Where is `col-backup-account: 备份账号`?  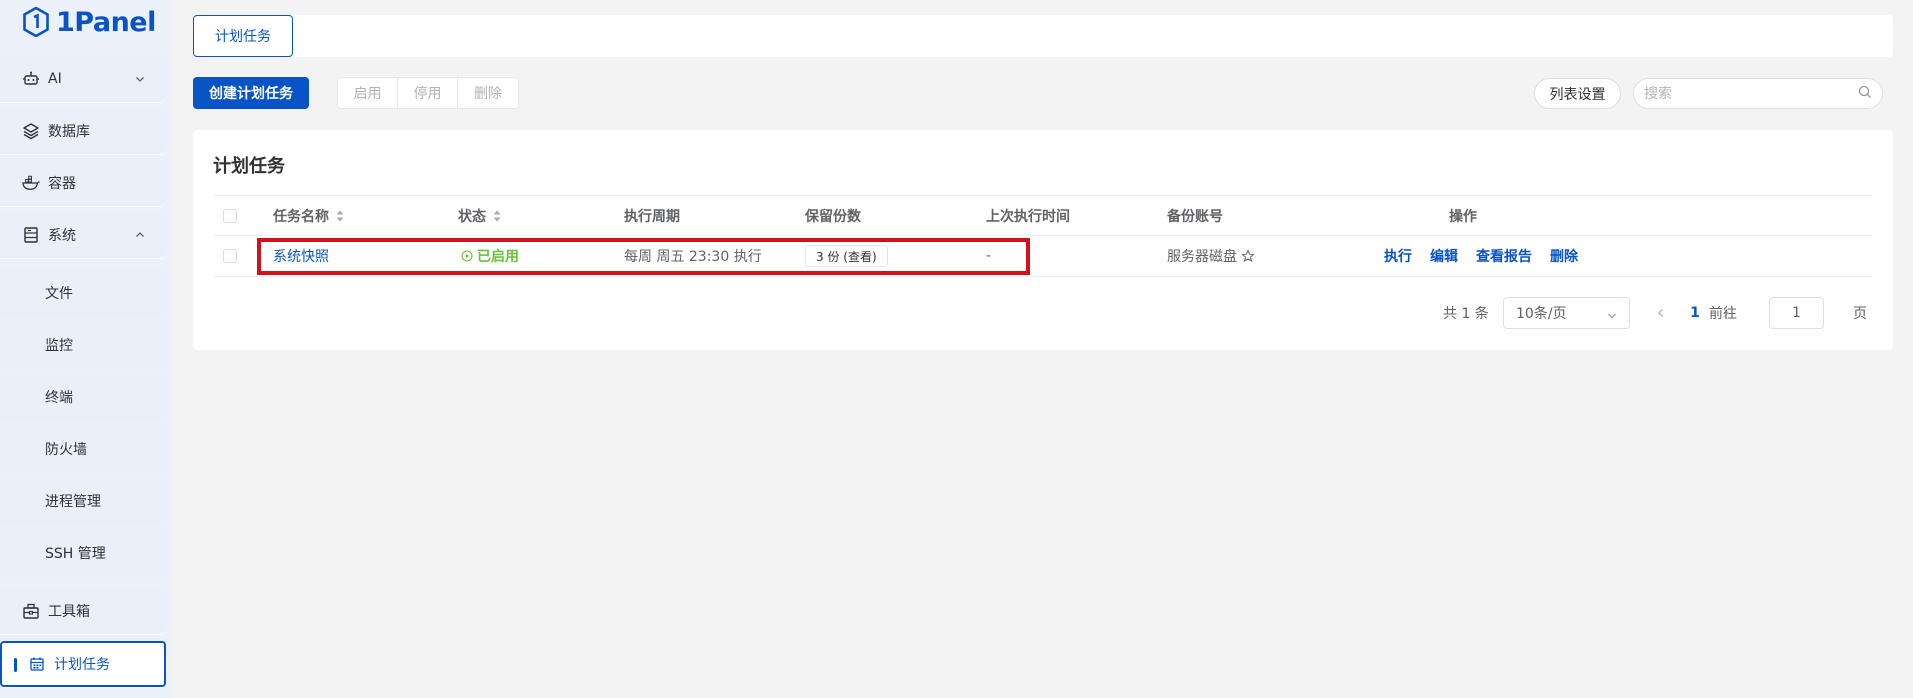
col-backup-account: 备份账号 is located at coordinates (1195, 217).